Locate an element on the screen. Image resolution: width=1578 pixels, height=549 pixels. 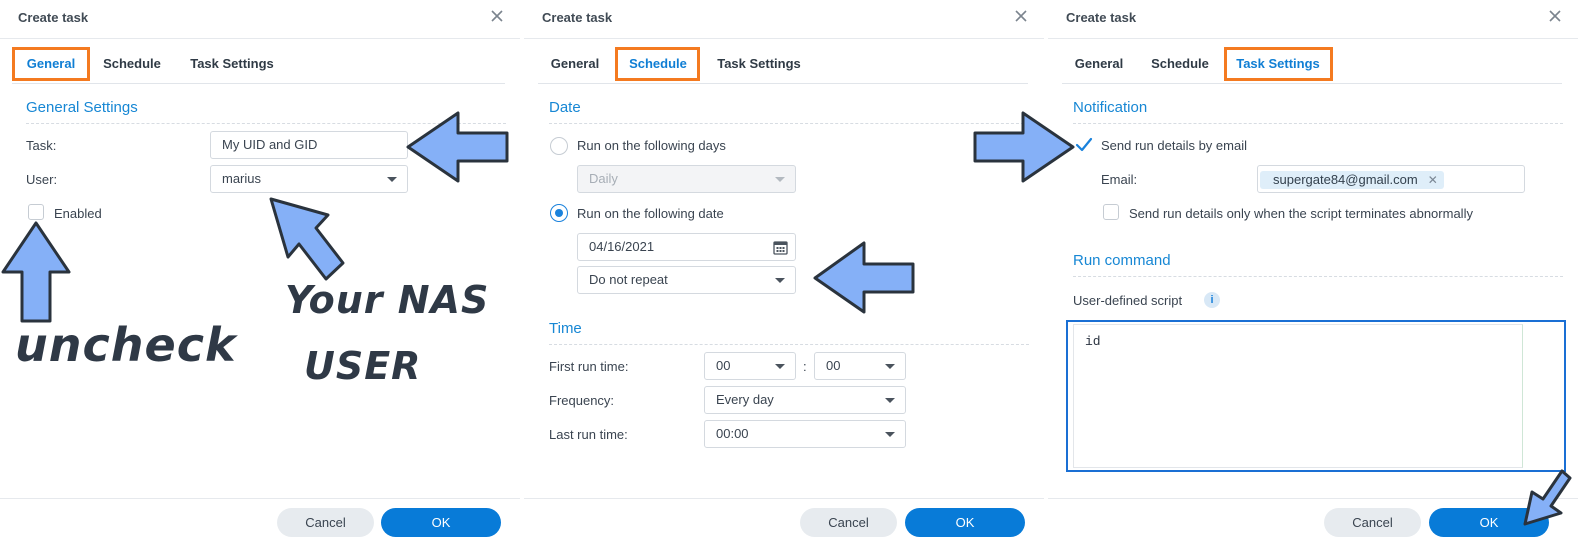
email-input: supergate84@gmail.com ✕ is located at coordinates (1391, 179).